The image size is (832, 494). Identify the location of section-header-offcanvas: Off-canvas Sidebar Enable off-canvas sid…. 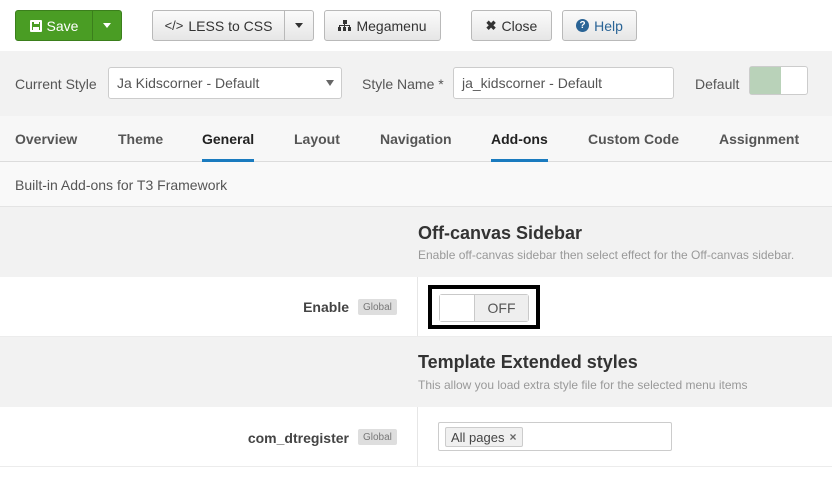
(416, 242).